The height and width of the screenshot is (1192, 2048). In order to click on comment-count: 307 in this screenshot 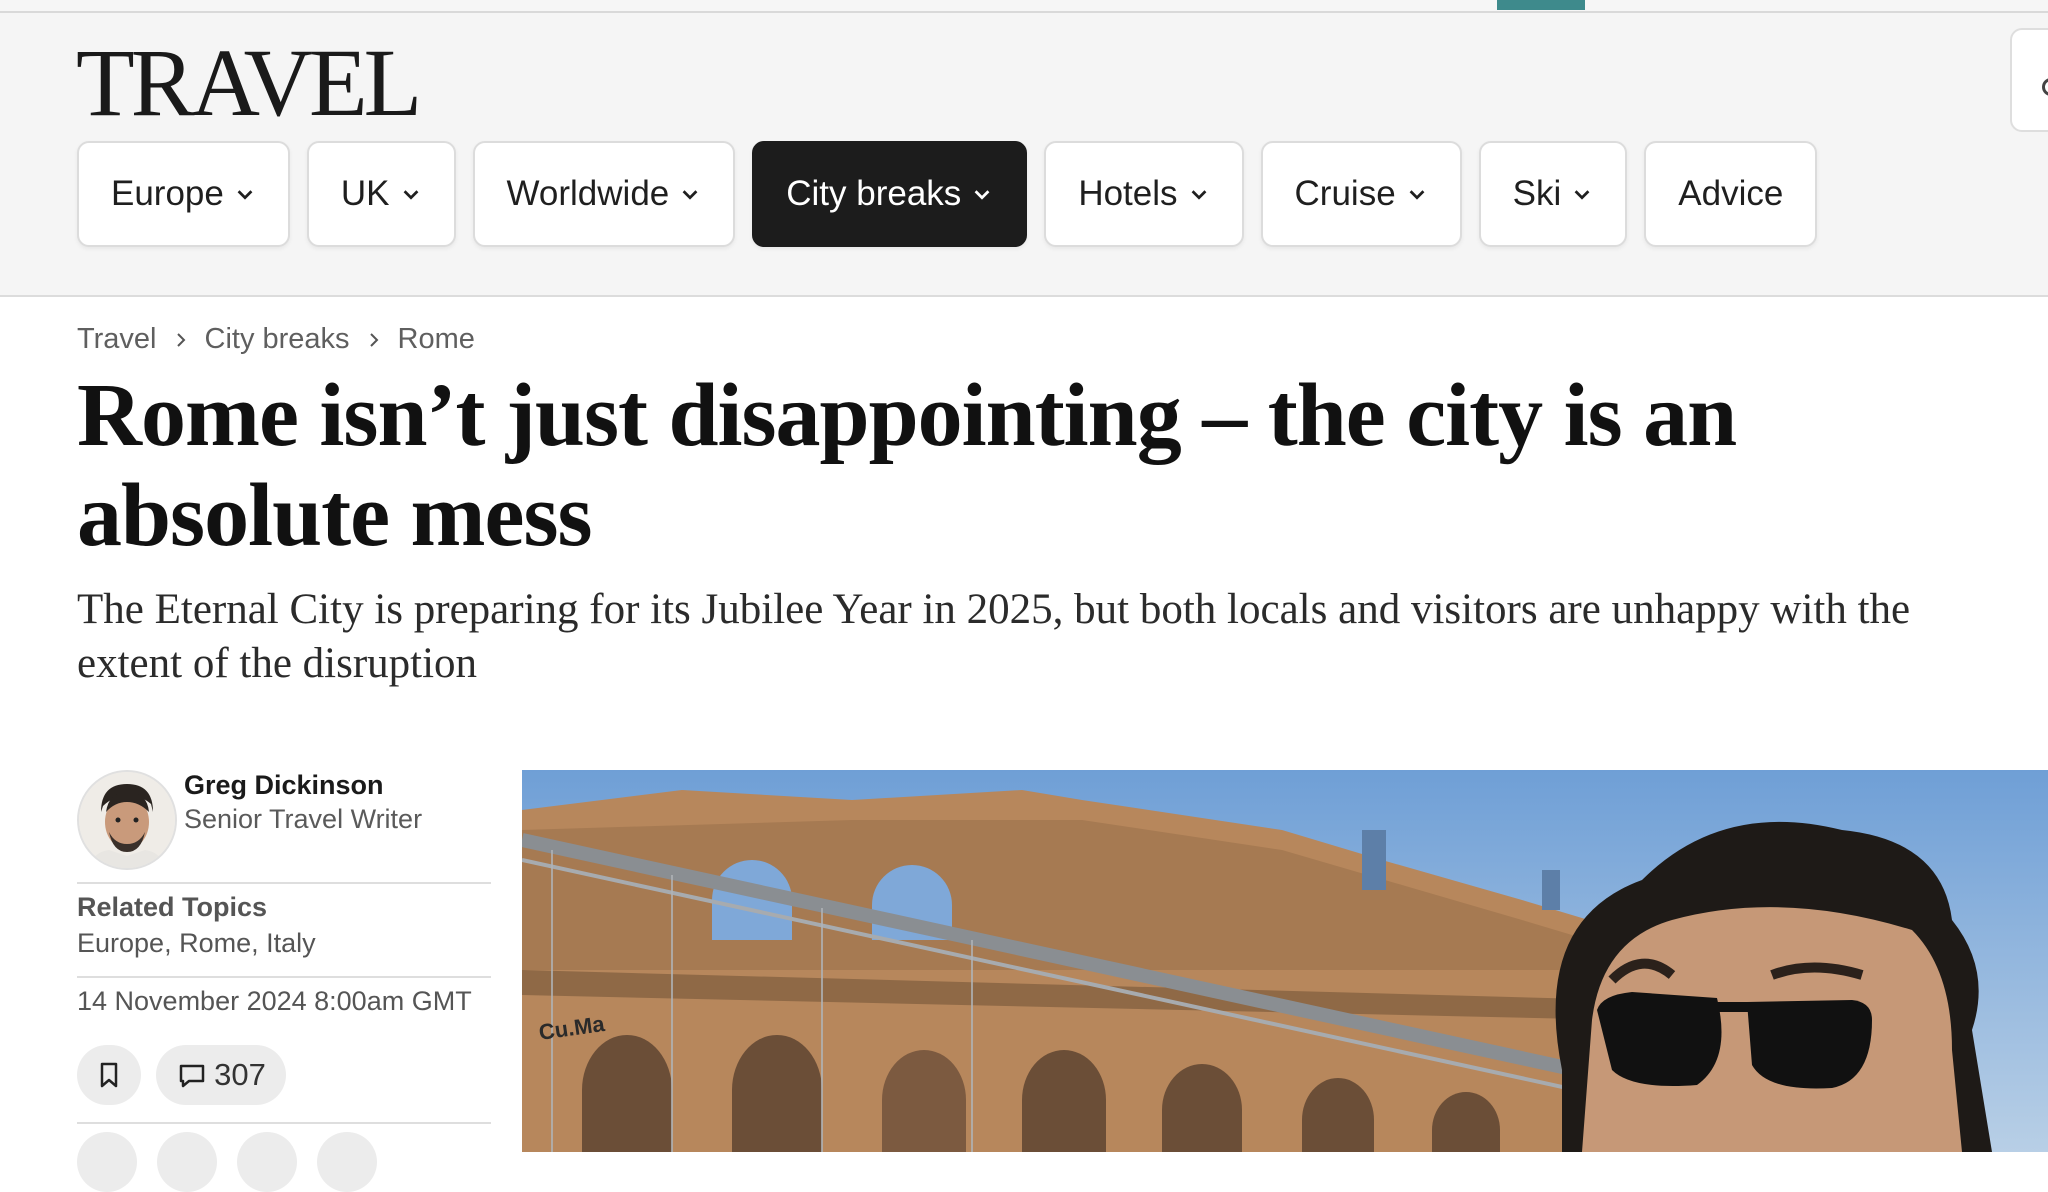, I will do `click(240, 1074)`.